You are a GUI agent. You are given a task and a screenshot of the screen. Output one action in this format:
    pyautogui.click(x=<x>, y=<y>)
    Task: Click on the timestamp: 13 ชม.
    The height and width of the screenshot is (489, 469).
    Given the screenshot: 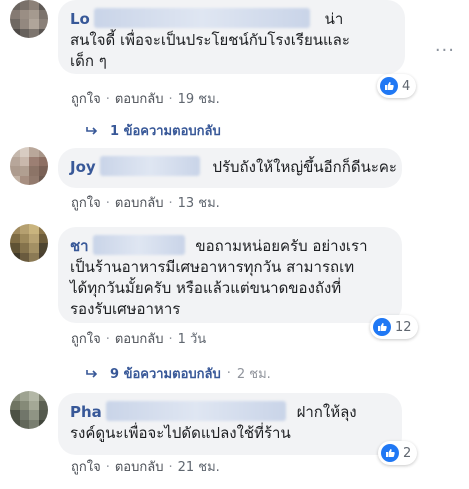 What is the action you would take?
    pyautogui.click(x=199, y=203)
    